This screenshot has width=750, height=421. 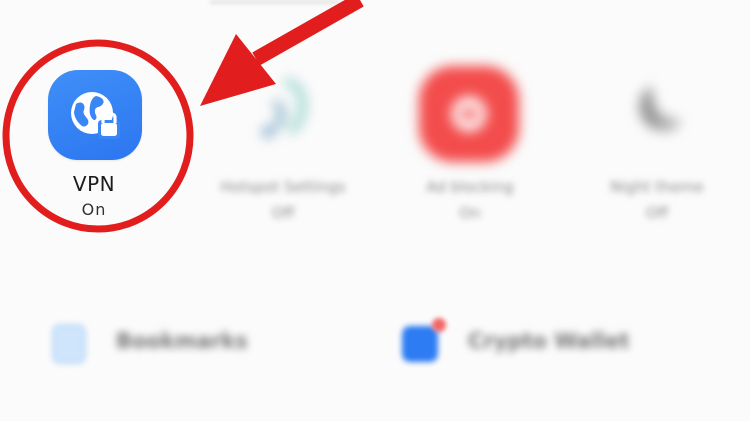 I want to click on vpn-tile: VPN On, so click(x=94, y=146).